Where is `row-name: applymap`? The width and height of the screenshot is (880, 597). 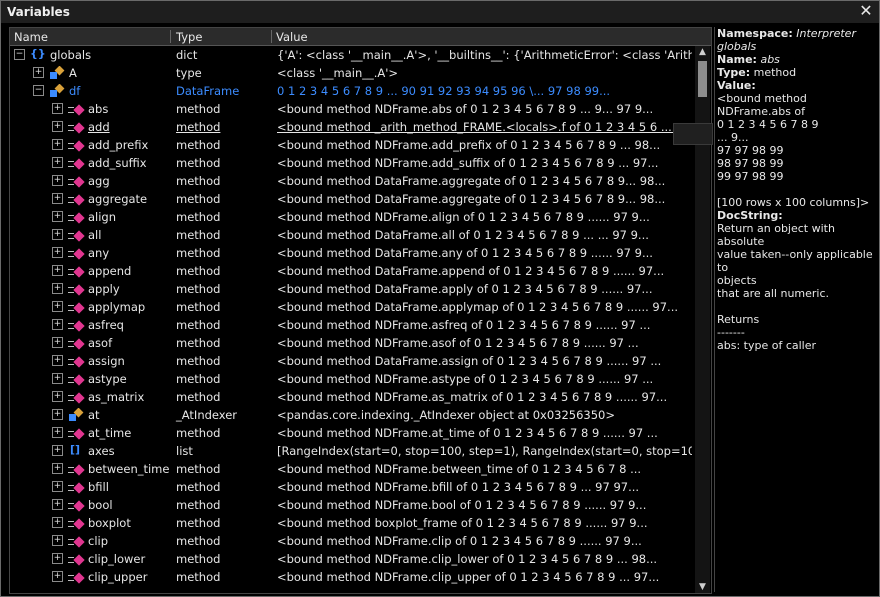
row-name: applymap is located at coordinates (117, 307).